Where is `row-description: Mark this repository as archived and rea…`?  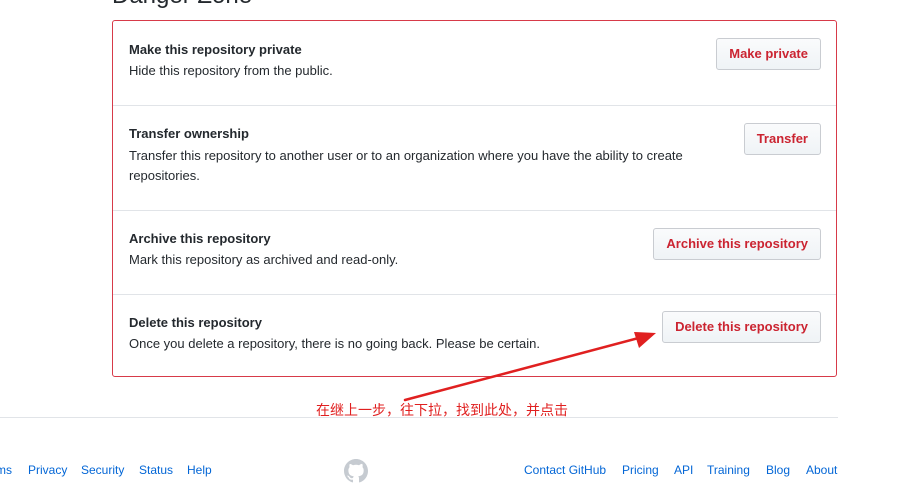
row-description: Mark this repository as archived and rea… is located at coordinates (264, 259).